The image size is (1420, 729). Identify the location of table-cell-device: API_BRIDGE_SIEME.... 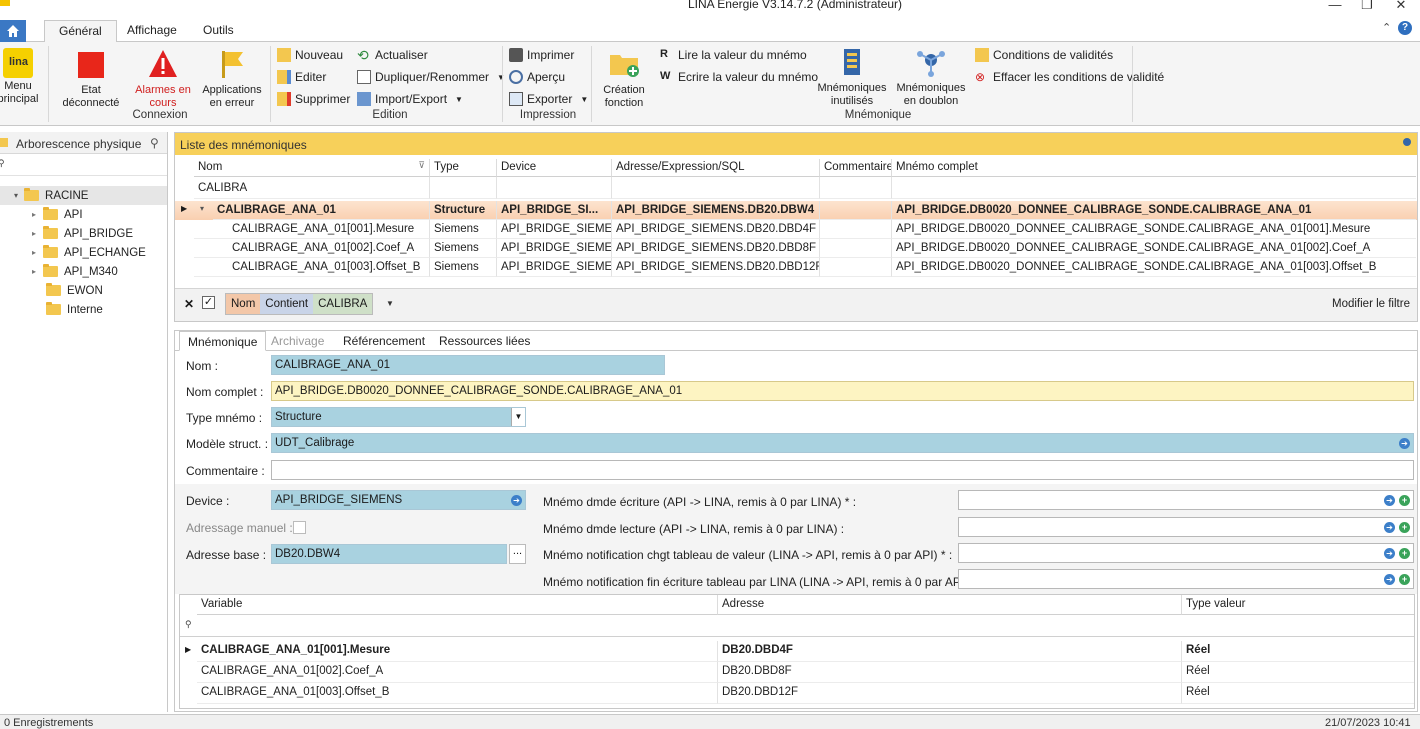
(554, 229).